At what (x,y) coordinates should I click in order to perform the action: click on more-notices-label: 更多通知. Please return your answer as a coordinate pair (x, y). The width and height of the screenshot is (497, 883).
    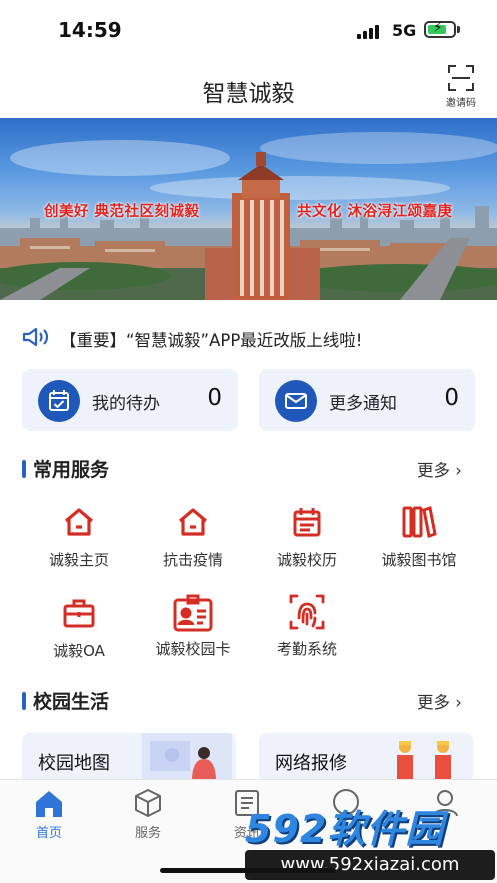
    Looking at the image, I should click on (363, 404).